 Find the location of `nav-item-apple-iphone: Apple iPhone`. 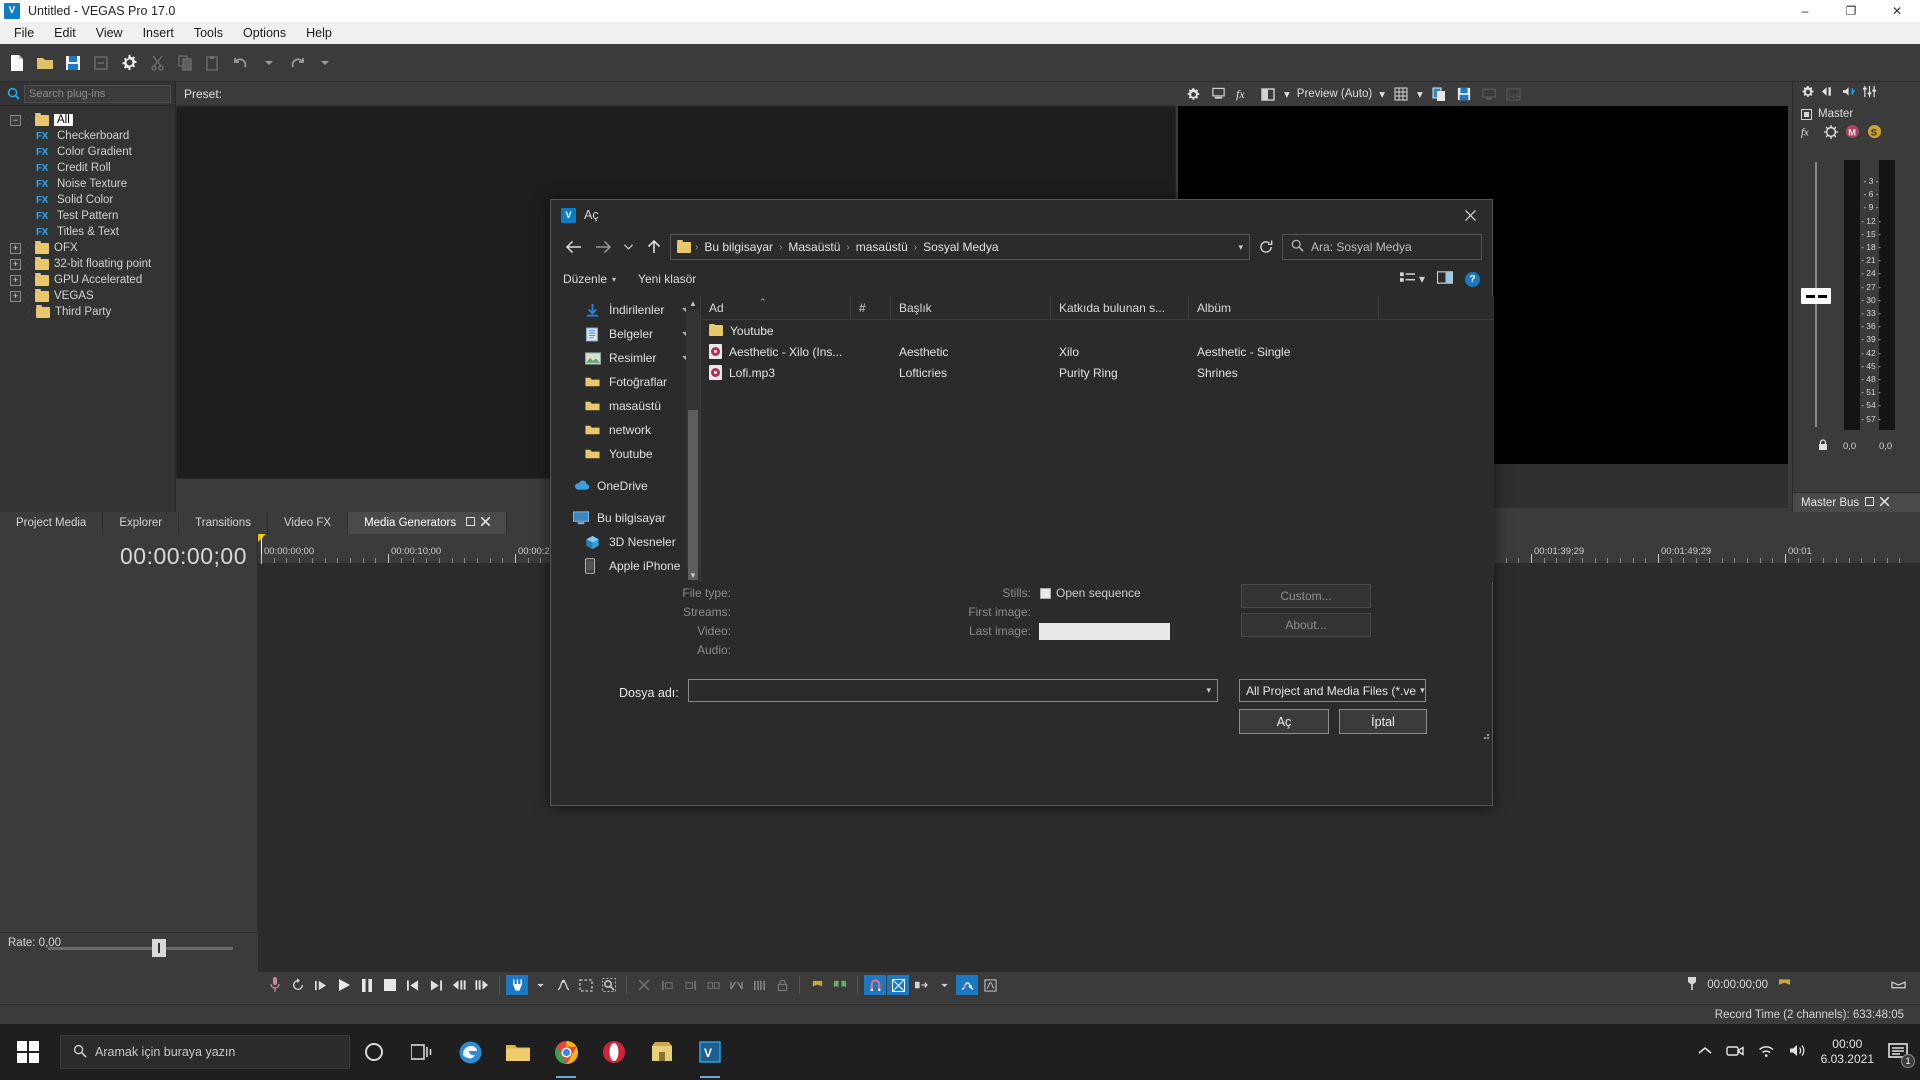

nav-item-apple-iphone: Apple iPhone is located at coordinates (625, 566).